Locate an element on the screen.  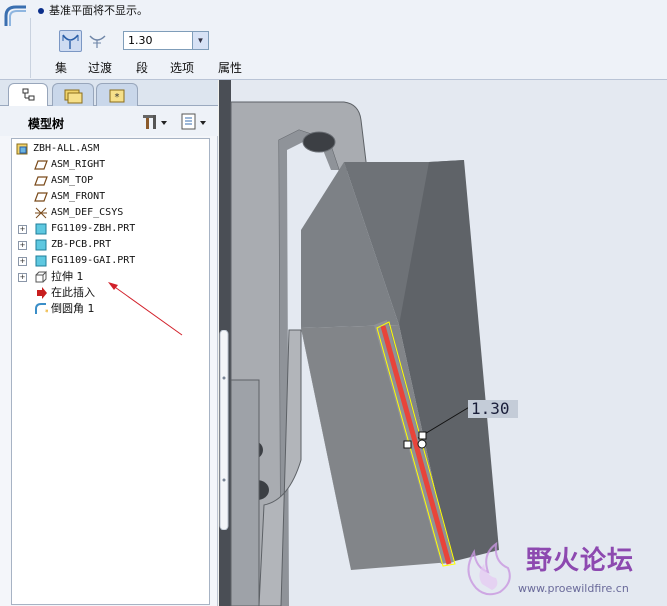
list-icon is located at coordinates (193, 121).